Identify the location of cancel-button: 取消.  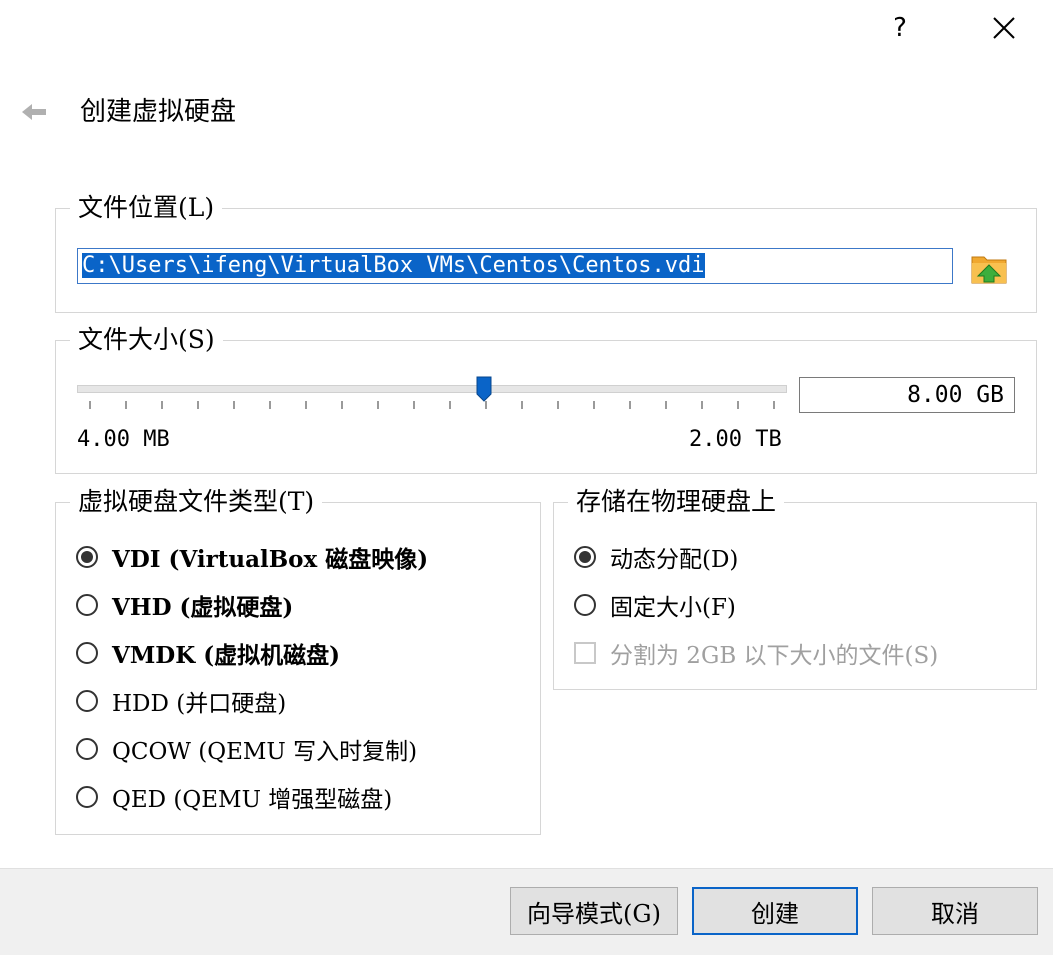
(955, 911).